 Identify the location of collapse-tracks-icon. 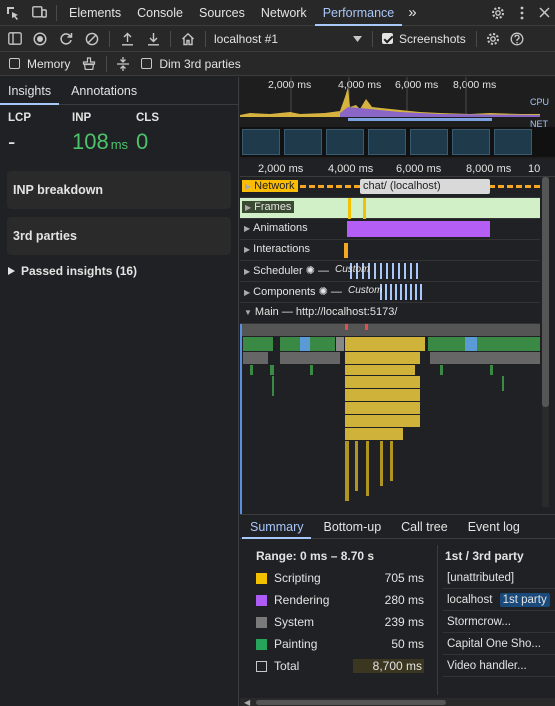
(123, 64).